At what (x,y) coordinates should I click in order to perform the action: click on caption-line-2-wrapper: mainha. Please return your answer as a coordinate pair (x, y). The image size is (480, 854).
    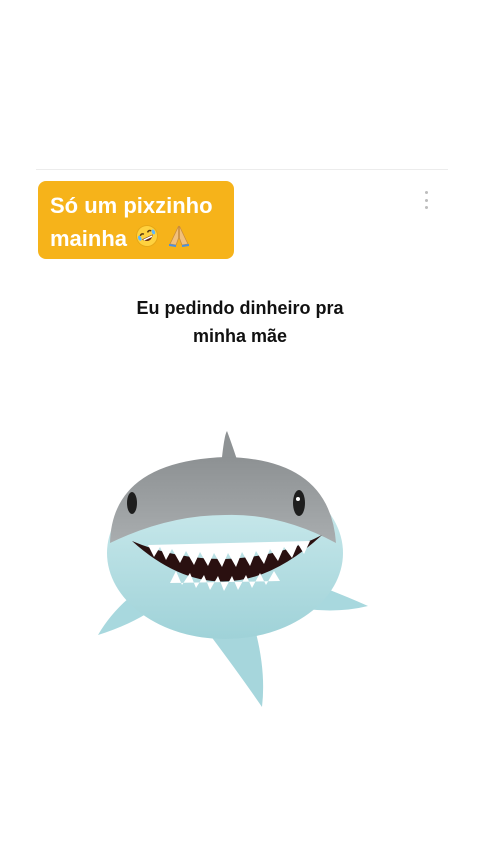
    Looking at the image, I should click on (136, 239).